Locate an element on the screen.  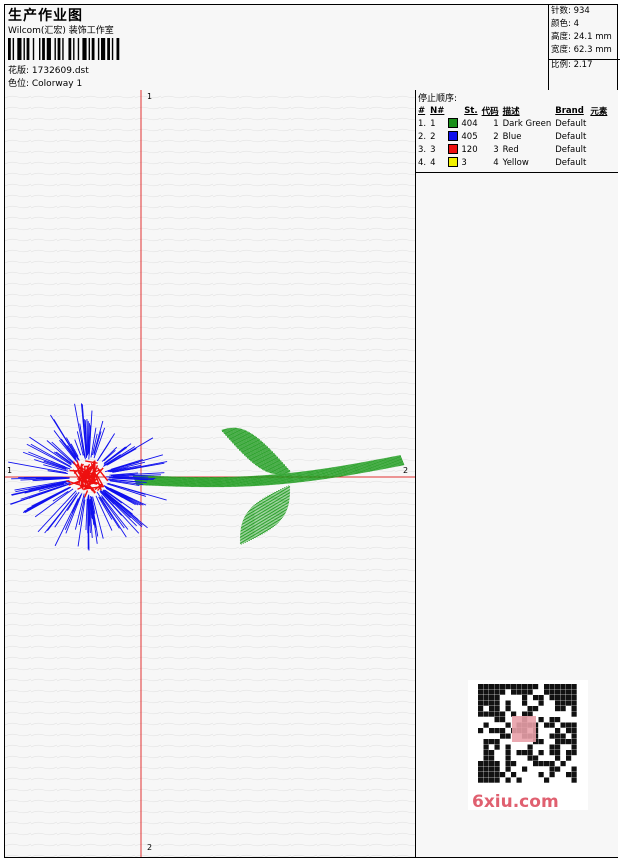
legend-row: 1. 1 404 1 Dark Green Default is located at coordinates (513, 123).